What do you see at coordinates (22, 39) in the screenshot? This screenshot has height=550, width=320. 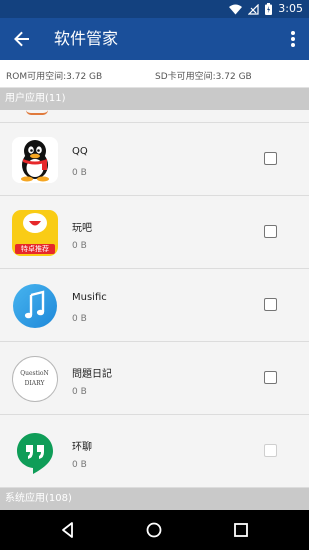 I see `back-arrow-icon` at bounding box center [22, 39].